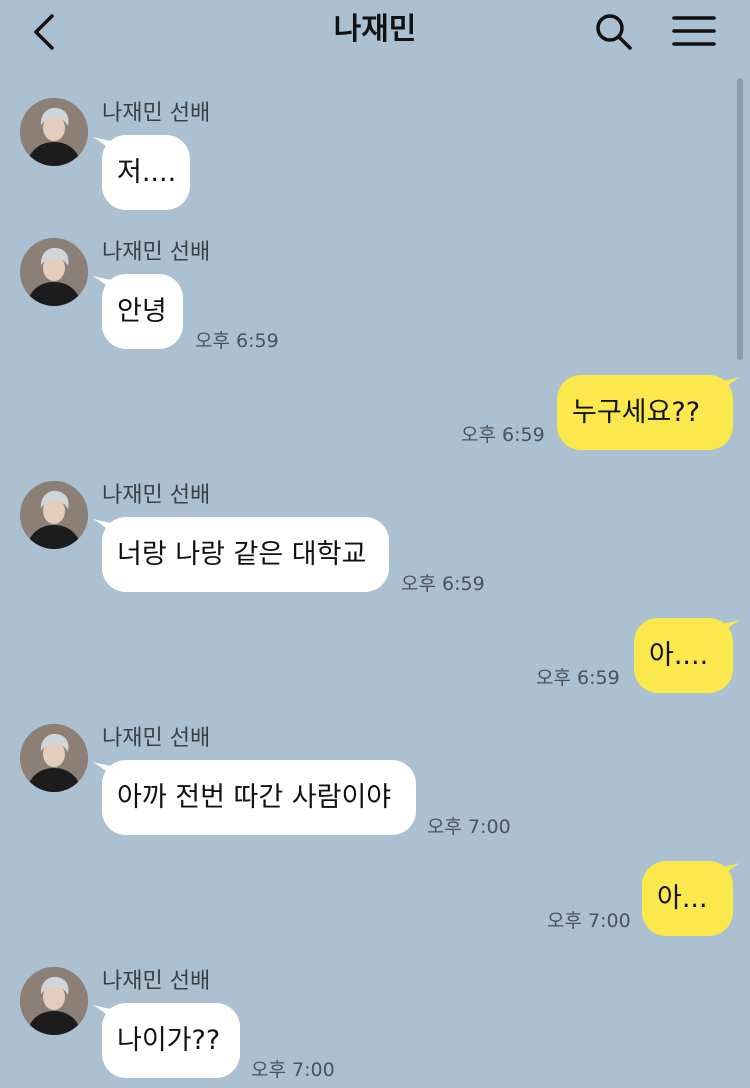  I want to click on back-button, so click(46, 32).